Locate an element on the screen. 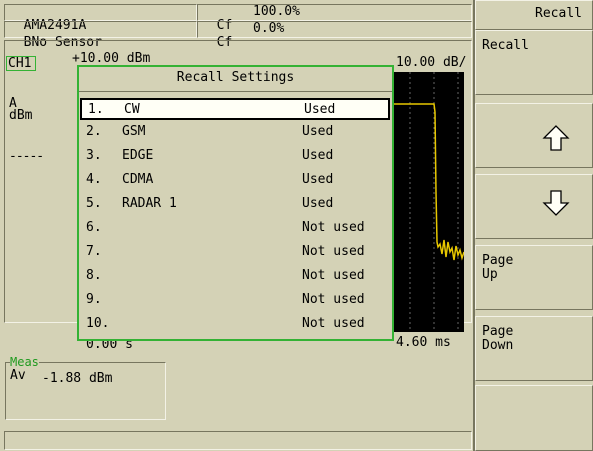 The image size is (593, 451). recall-item-1: 1. CW Used is located at coordinates (235, 109).